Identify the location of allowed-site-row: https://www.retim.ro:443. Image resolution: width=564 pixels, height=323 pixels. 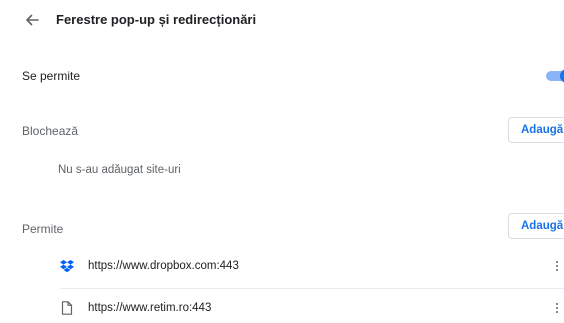
(312, 309).